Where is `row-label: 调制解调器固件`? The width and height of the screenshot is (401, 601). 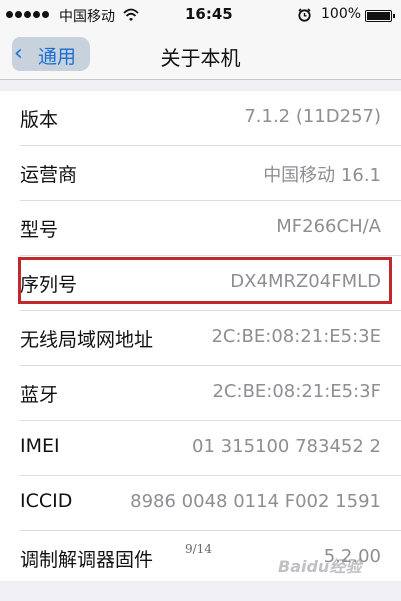 row-label: 调制解调器固件 is located at coordinates (87, 560).